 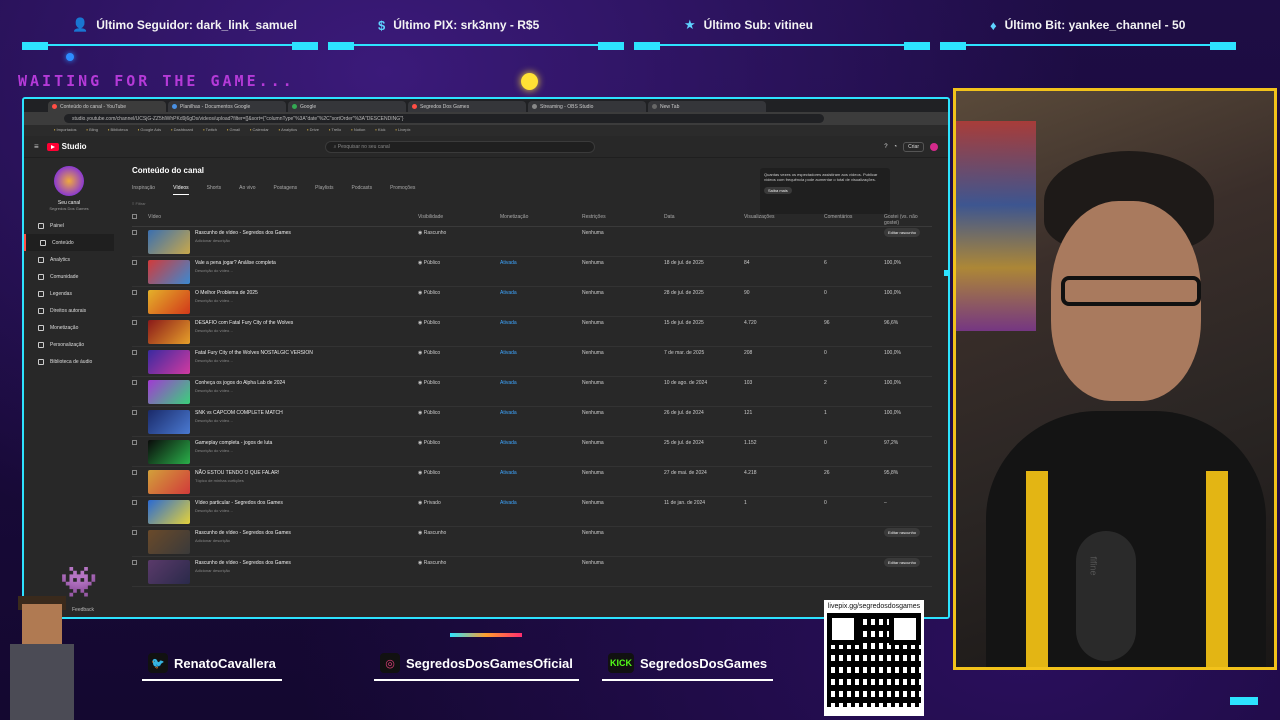 What do you see at coordinates (69, 225) in the screenshot?
I see `sidebar-item-painel: Painel` at bounding box center [69, 225].